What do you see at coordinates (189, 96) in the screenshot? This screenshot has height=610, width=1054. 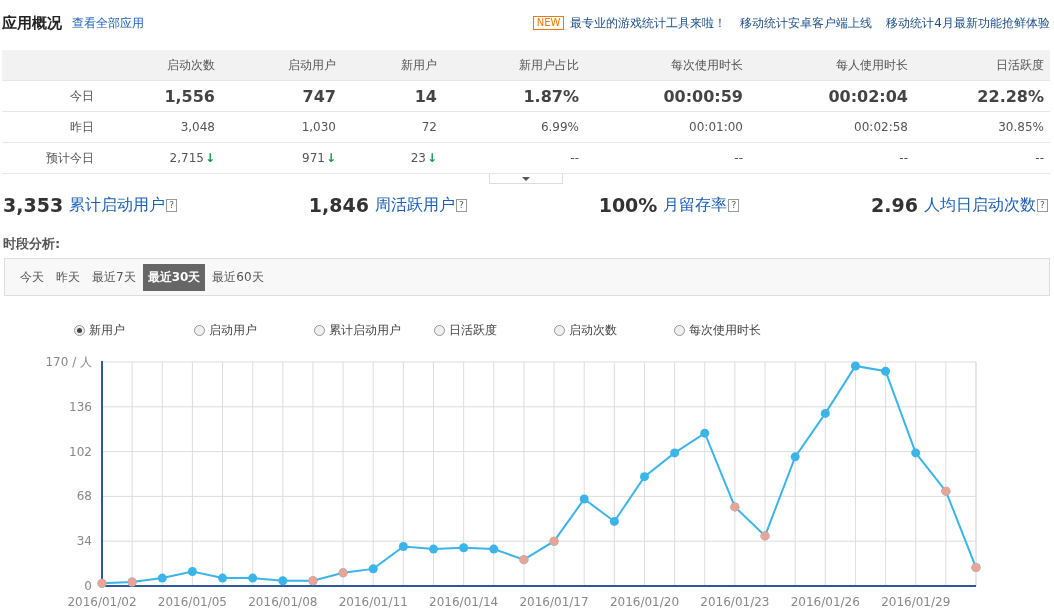 I see `table-cell: 1,556` at bounding box center [189, 96].